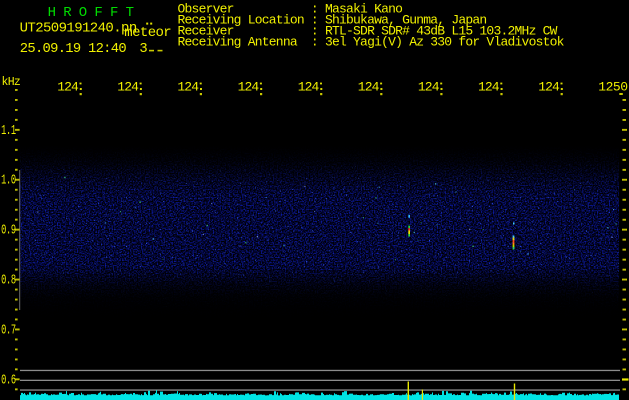 Image resolution: width=629 pixels, height=400 pixels. Describe the element at coordinates (143, 49) in the screenshot. I see `svg-text: 3` at that location.